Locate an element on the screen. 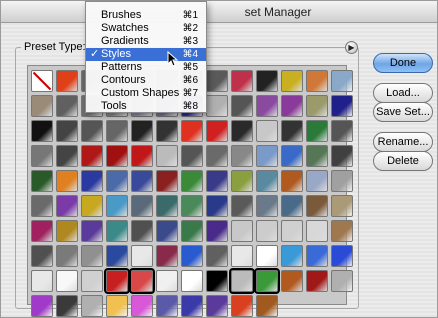 This screenshot has height=318, width=438. delete-button: Delete is located at coordinates (403, 161).